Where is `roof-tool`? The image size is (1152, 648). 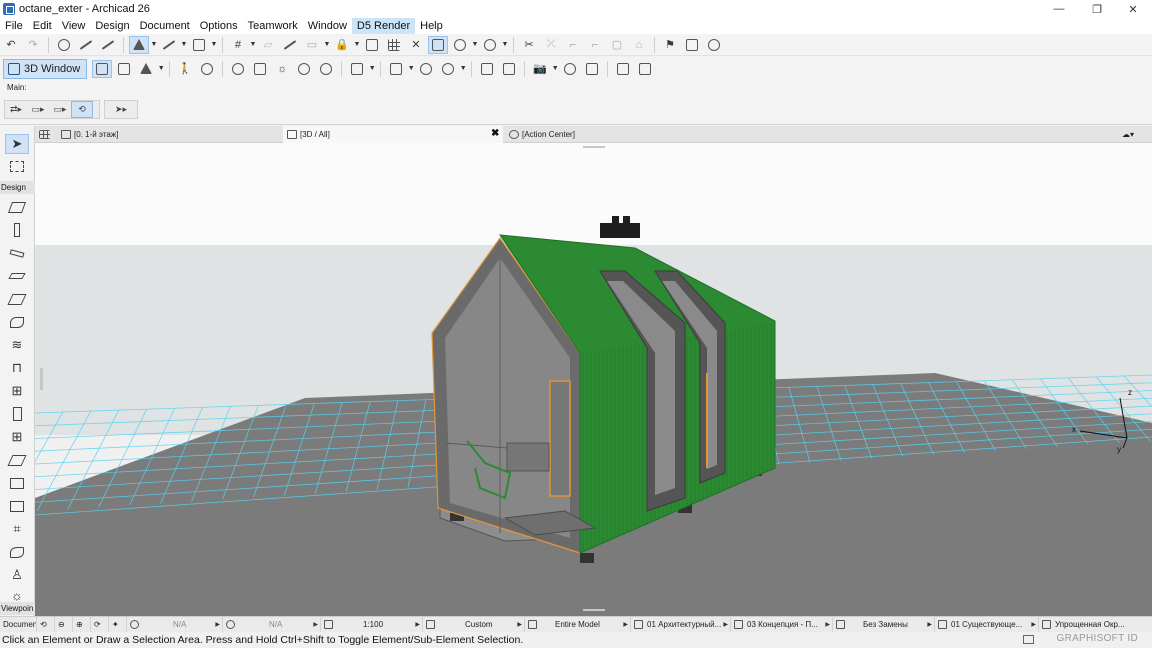
roof-tool is located at coordinates (17, 299).